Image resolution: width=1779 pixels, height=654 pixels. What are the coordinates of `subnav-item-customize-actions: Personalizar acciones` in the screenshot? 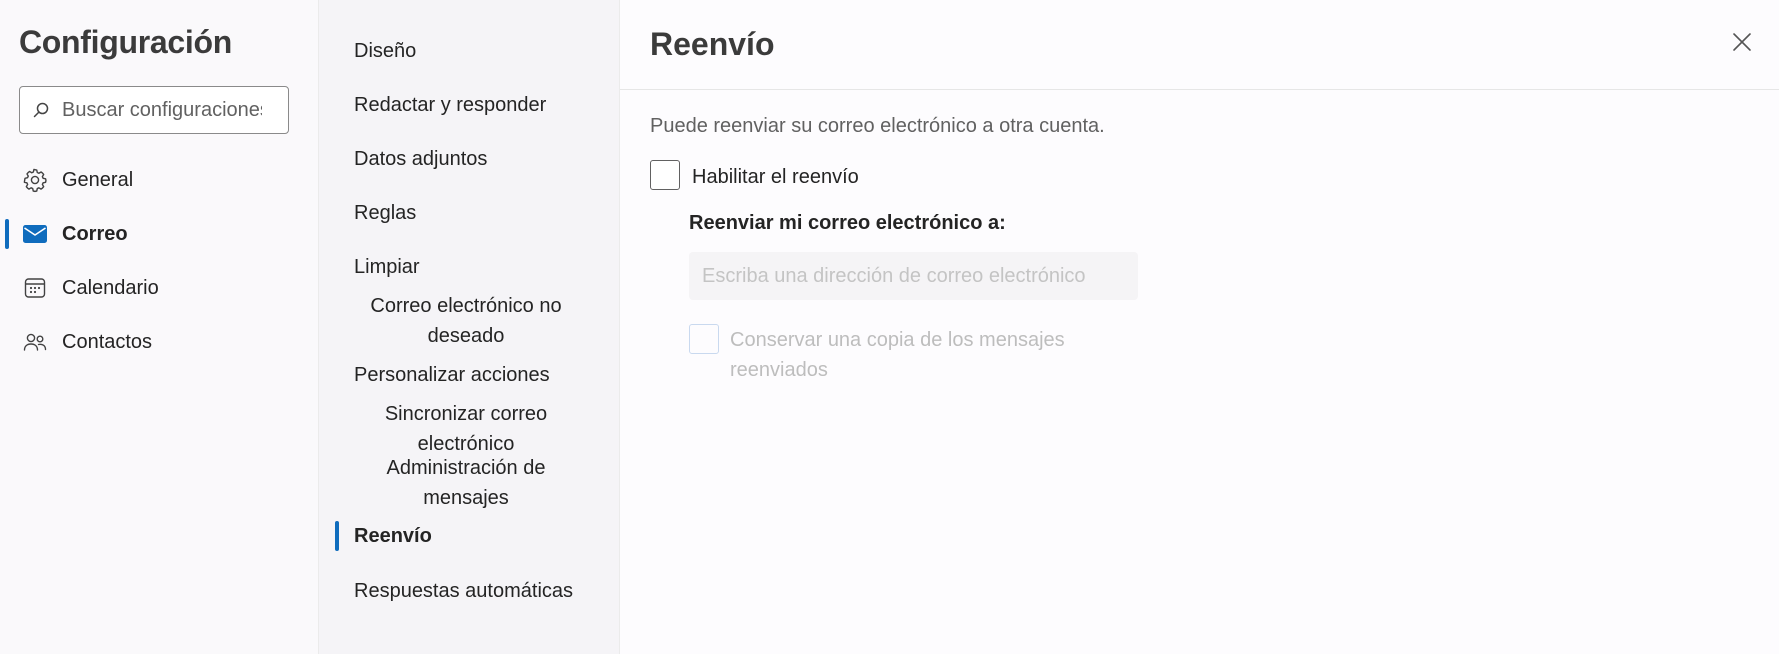 It's located at (452, 375).